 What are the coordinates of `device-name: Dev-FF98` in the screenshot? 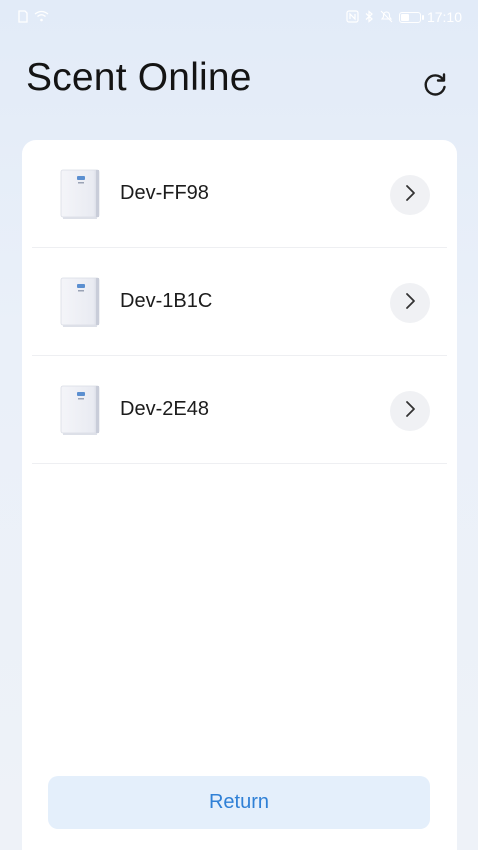 It's located at (164, 193).